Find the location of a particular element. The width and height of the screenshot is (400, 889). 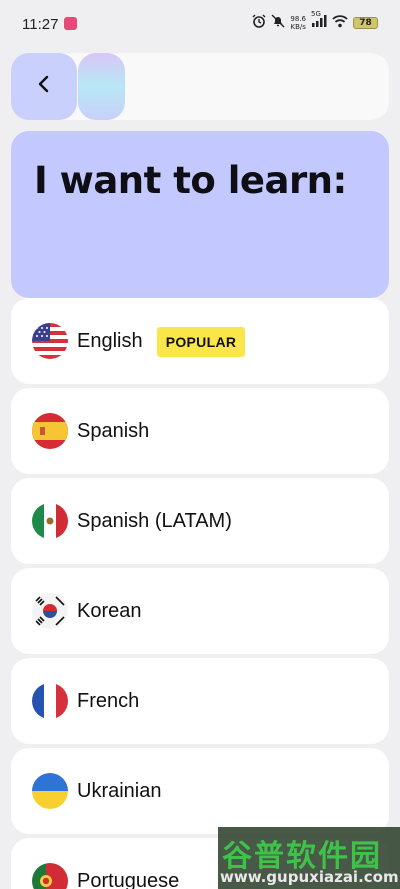

france-flag-icon is located at coordinates (50, 701).